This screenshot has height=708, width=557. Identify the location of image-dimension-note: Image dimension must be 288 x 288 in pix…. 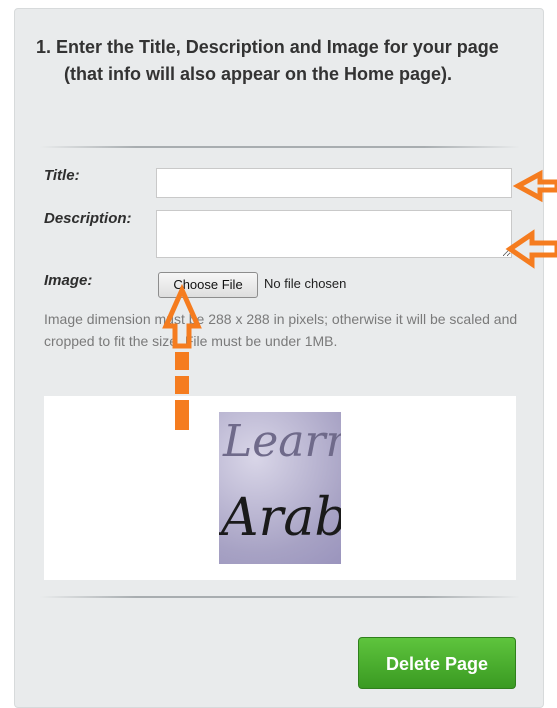
(281, 330).